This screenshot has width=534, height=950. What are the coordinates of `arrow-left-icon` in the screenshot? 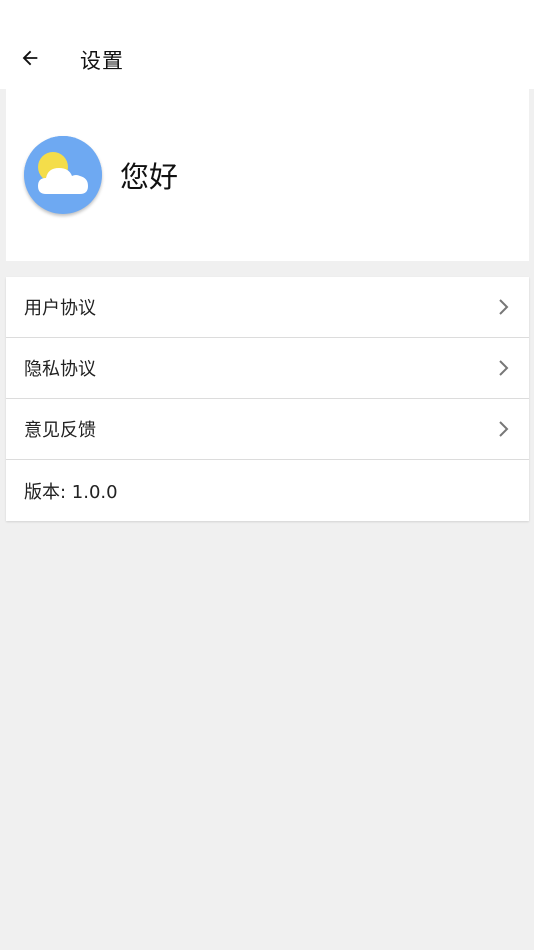 It's located at (30, 60).